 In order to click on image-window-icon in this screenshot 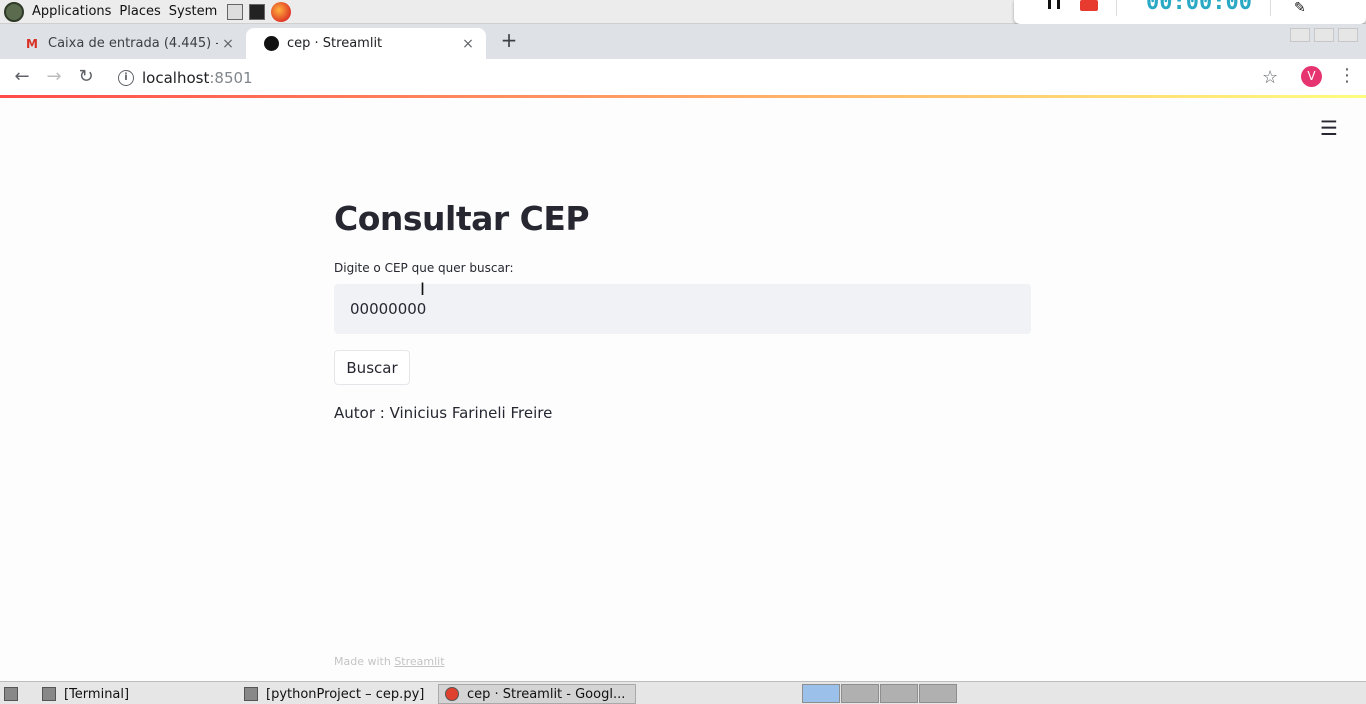, I will do `click(251, 694)`.